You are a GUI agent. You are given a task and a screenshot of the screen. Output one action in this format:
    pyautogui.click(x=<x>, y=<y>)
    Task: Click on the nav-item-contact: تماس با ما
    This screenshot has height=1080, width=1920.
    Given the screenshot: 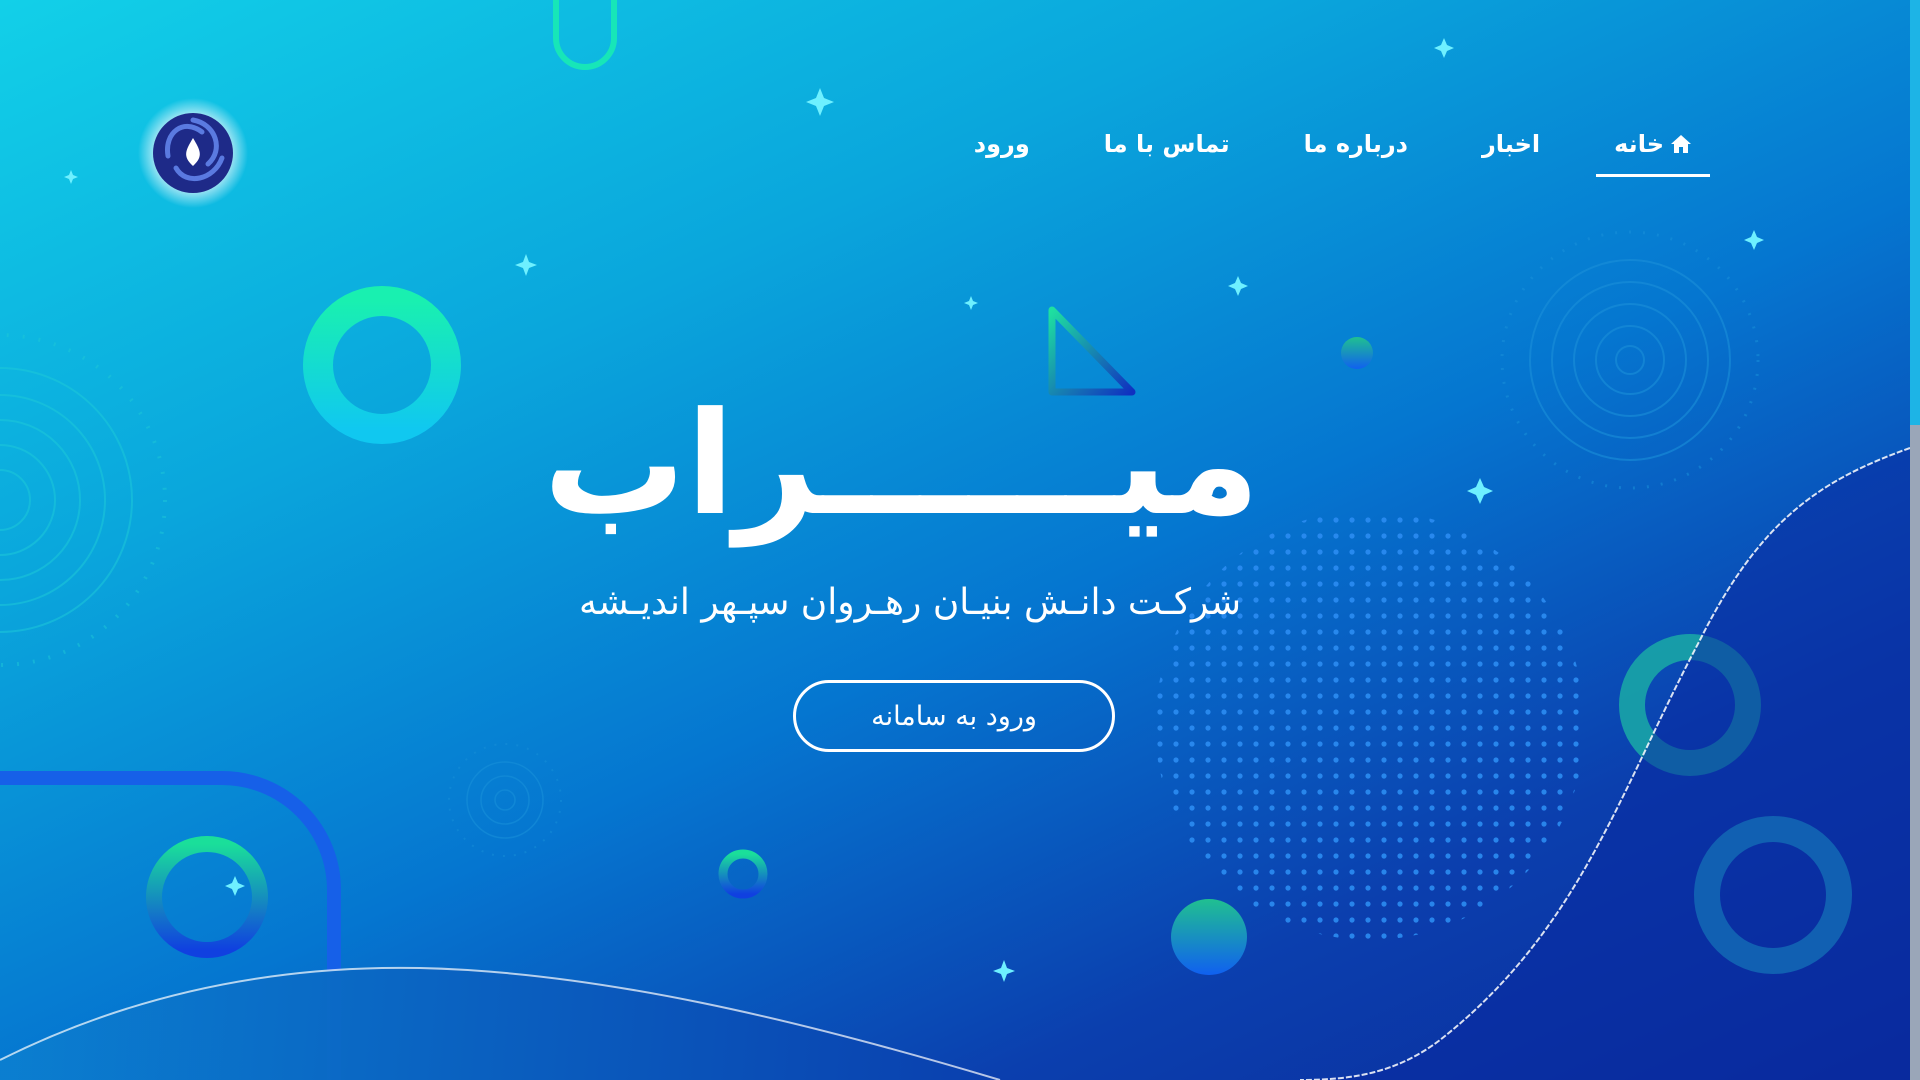 What is the action you would take?
    pyautogui.click(x=1167, y=146)
    